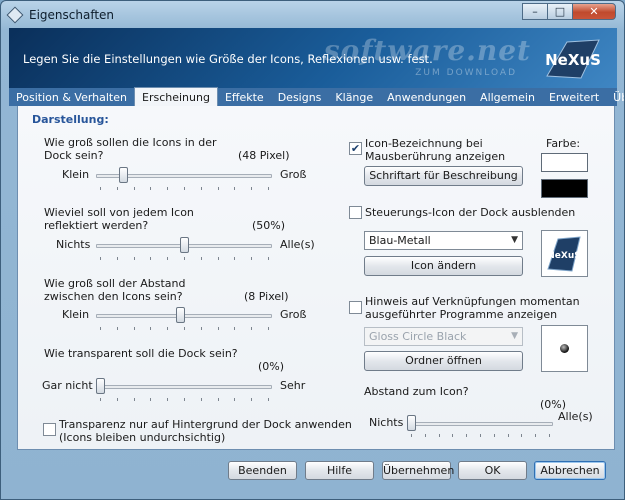  I want to click on tab-appearance: Erscheinung, so click(176, 97).